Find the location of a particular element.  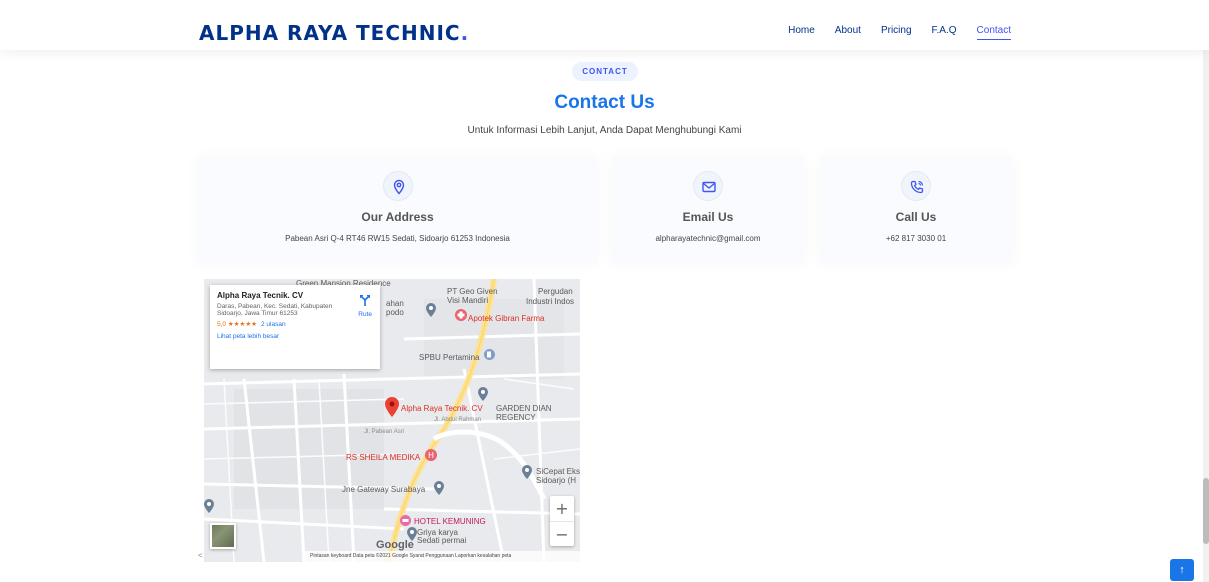

map-label-industri: Industri Indos is located at coordinates (550, 301).